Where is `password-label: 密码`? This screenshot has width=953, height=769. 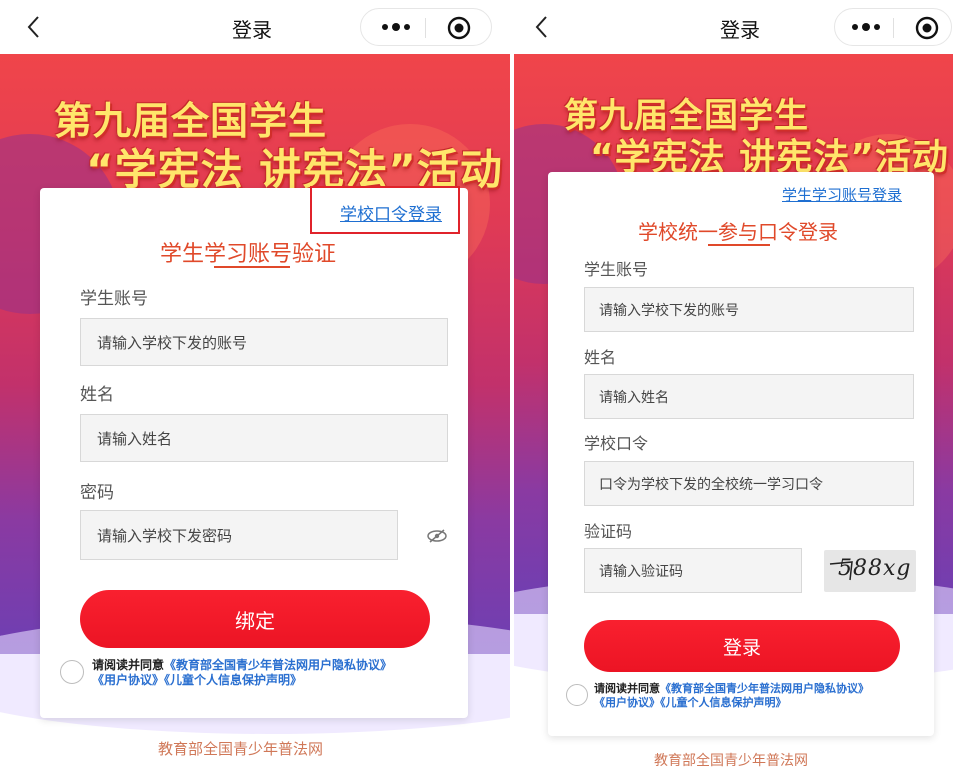
password-label: 密码 is located at coordinates (97, 493).